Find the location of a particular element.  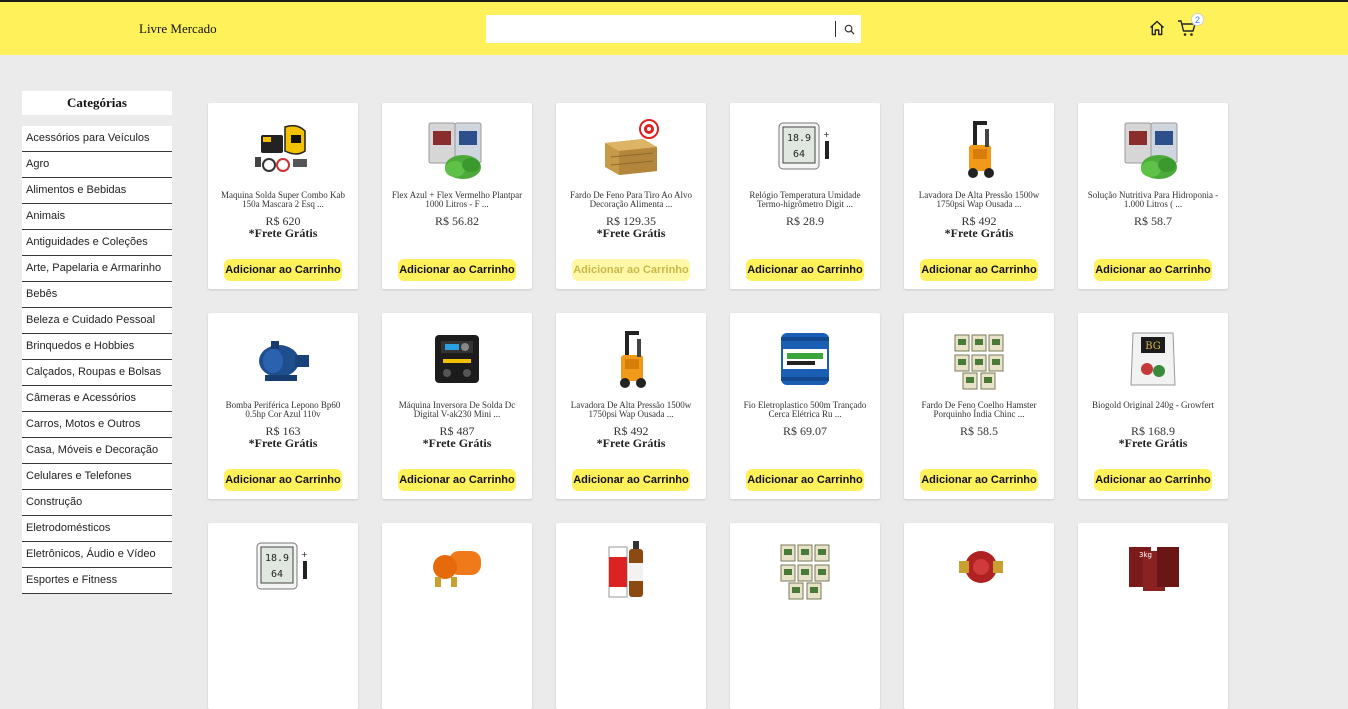

search-icon is located at coordinates (849, 29).